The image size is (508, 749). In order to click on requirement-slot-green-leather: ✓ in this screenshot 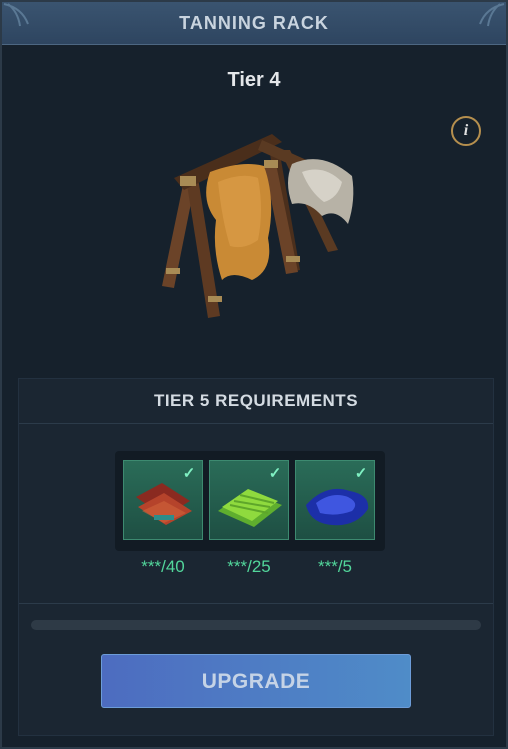, I will do `click(249, 500)`.